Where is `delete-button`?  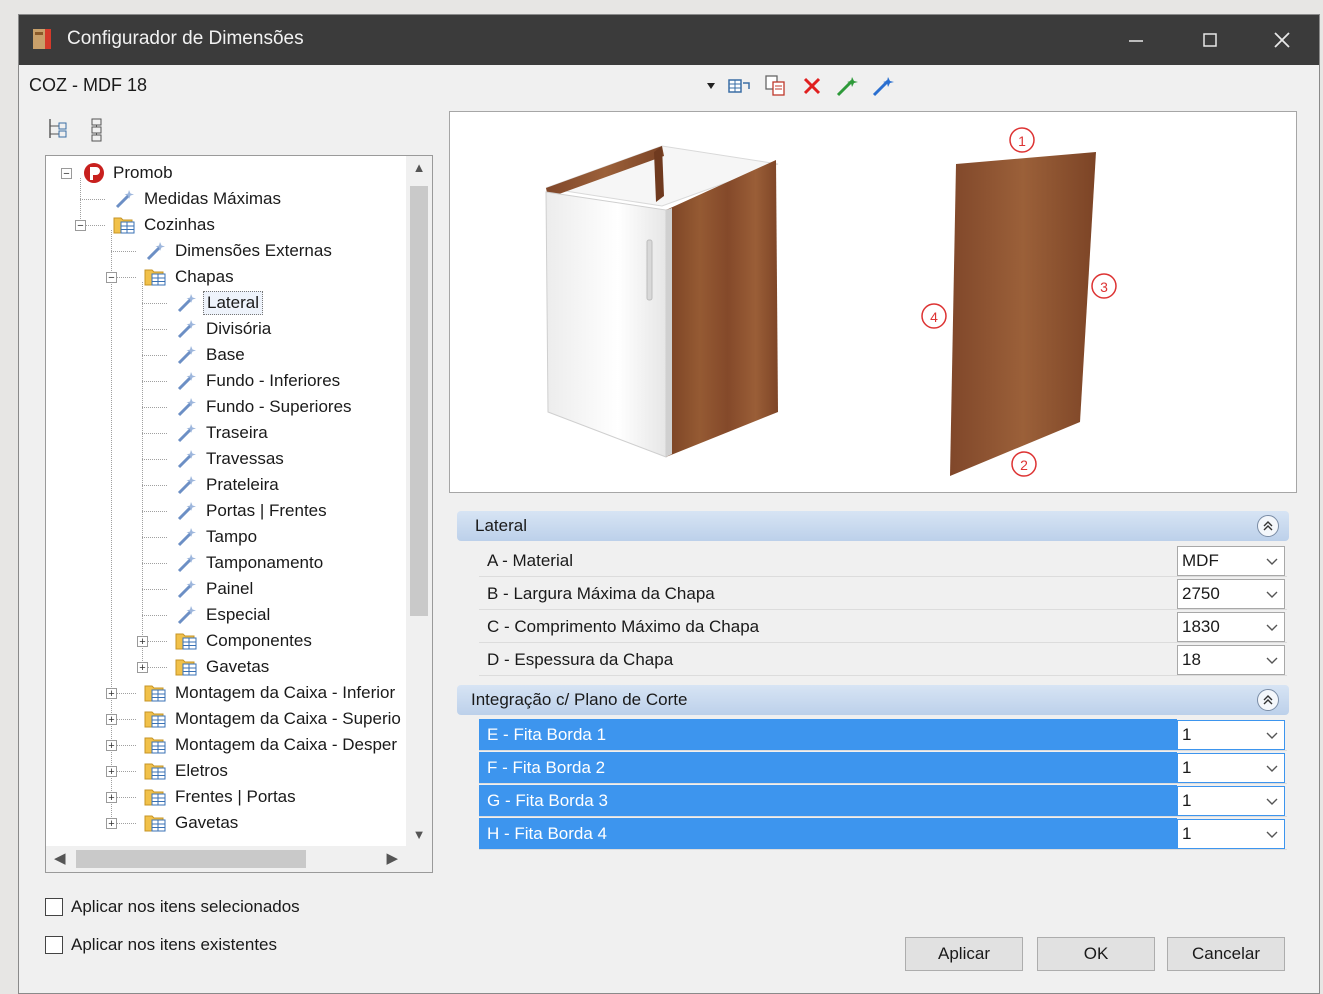 delete-button is located at coordinates (812, 86).